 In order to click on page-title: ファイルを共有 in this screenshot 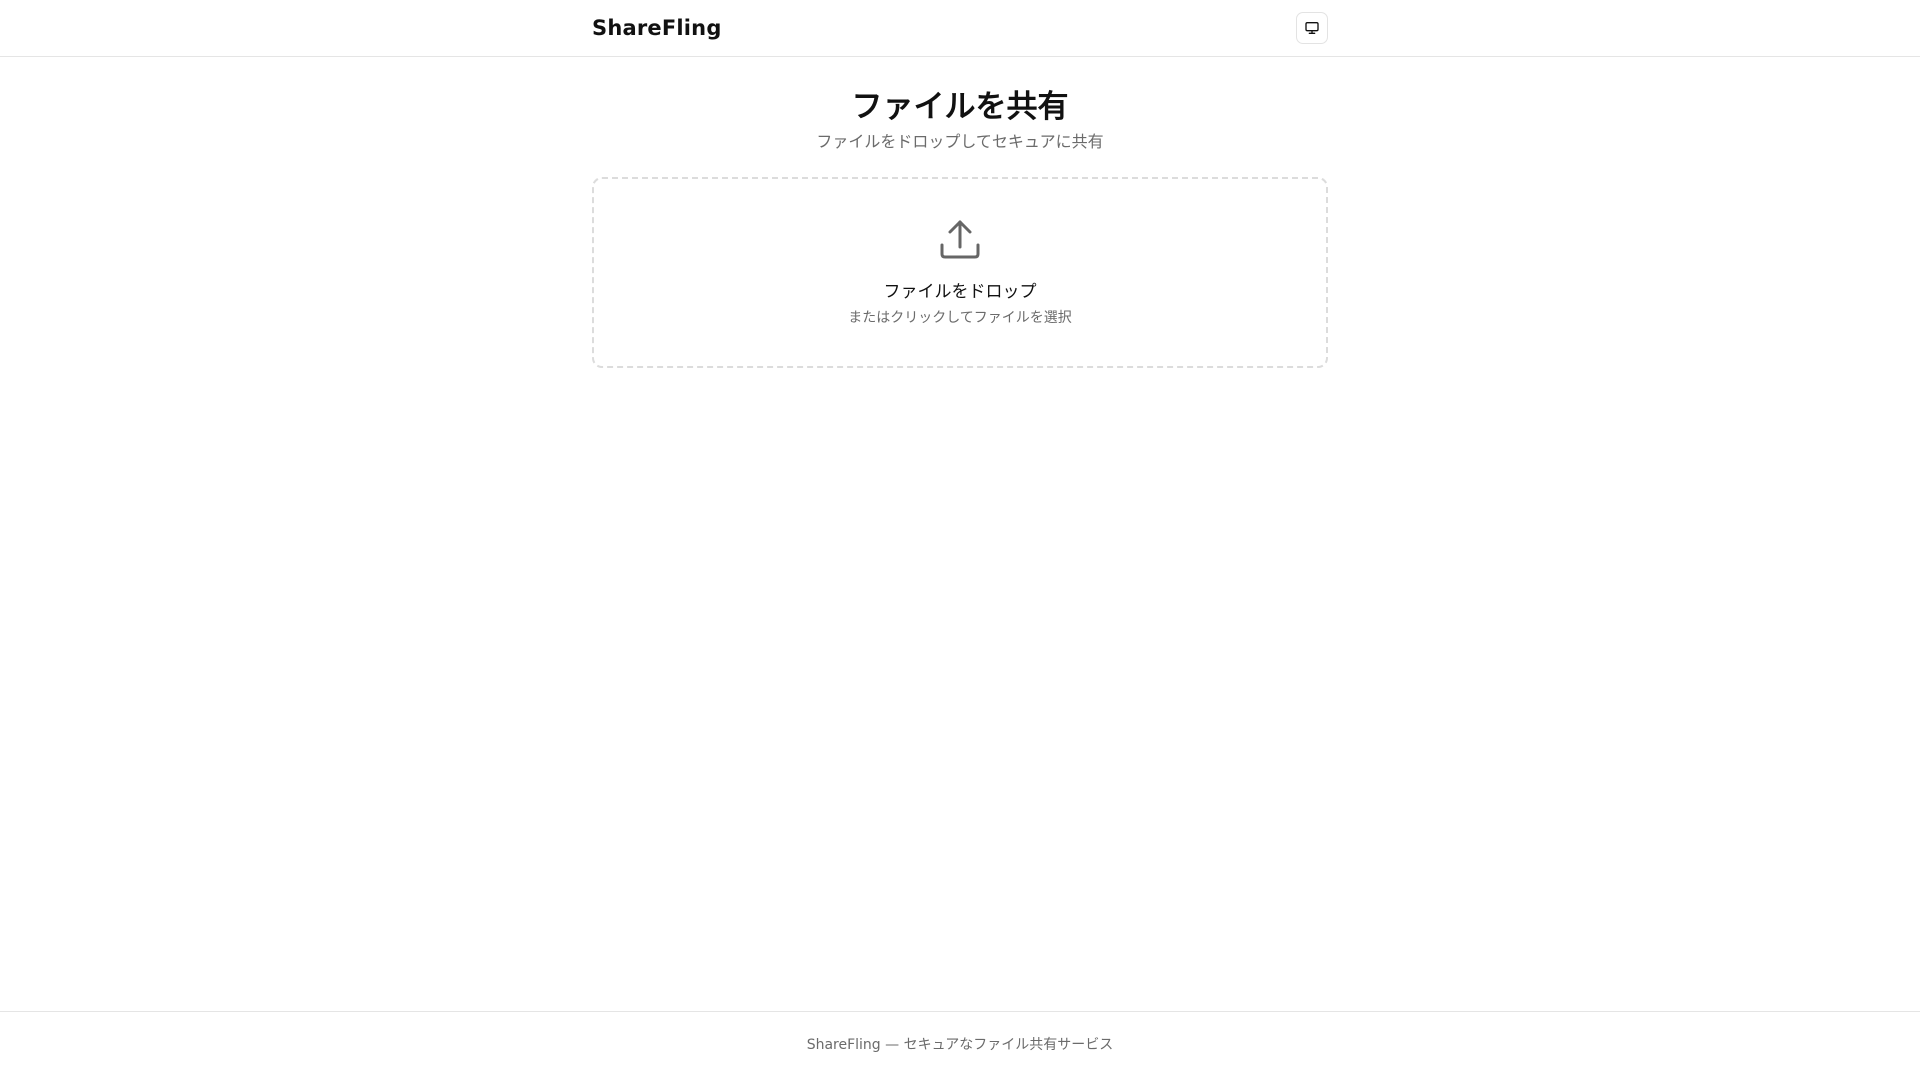, I will do `click(960, 107)`.